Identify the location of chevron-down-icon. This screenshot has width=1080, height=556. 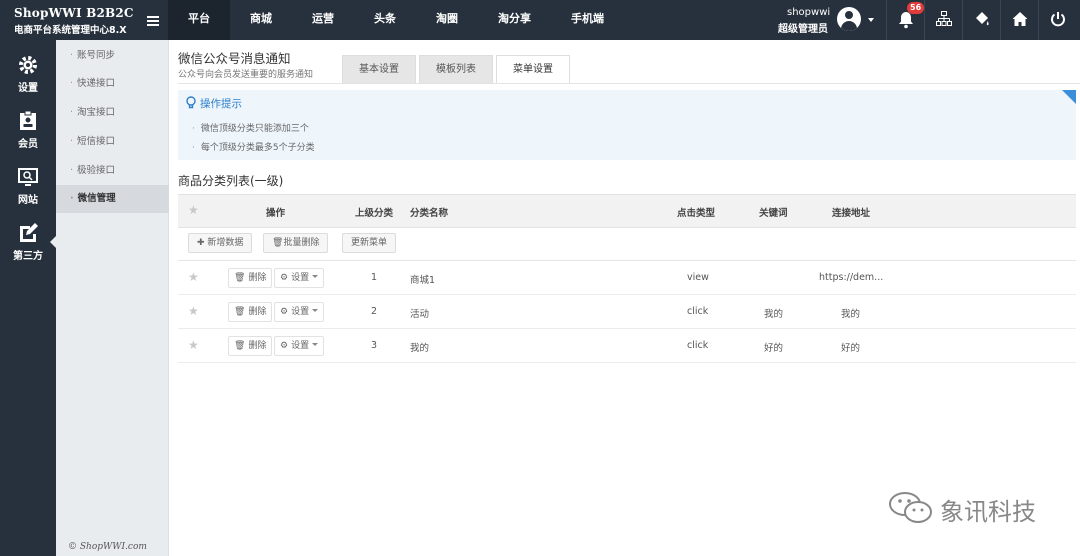
(871, 20).